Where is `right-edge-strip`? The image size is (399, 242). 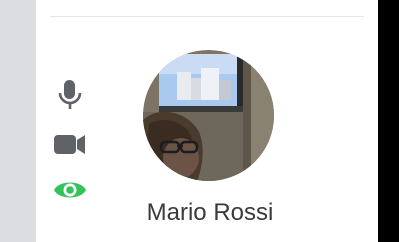 right-edge-strip is located at coordinates (388, 121).